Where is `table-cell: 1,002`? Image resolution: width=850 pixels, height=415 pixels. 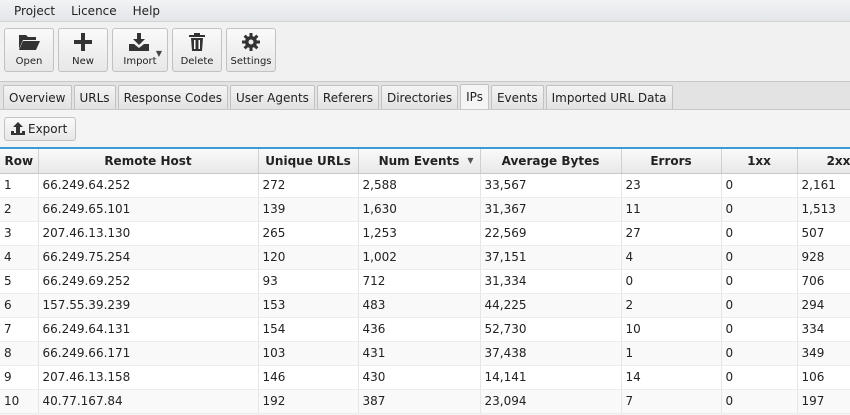
table-cell: 1,002 is located at coordinates (419, 257).